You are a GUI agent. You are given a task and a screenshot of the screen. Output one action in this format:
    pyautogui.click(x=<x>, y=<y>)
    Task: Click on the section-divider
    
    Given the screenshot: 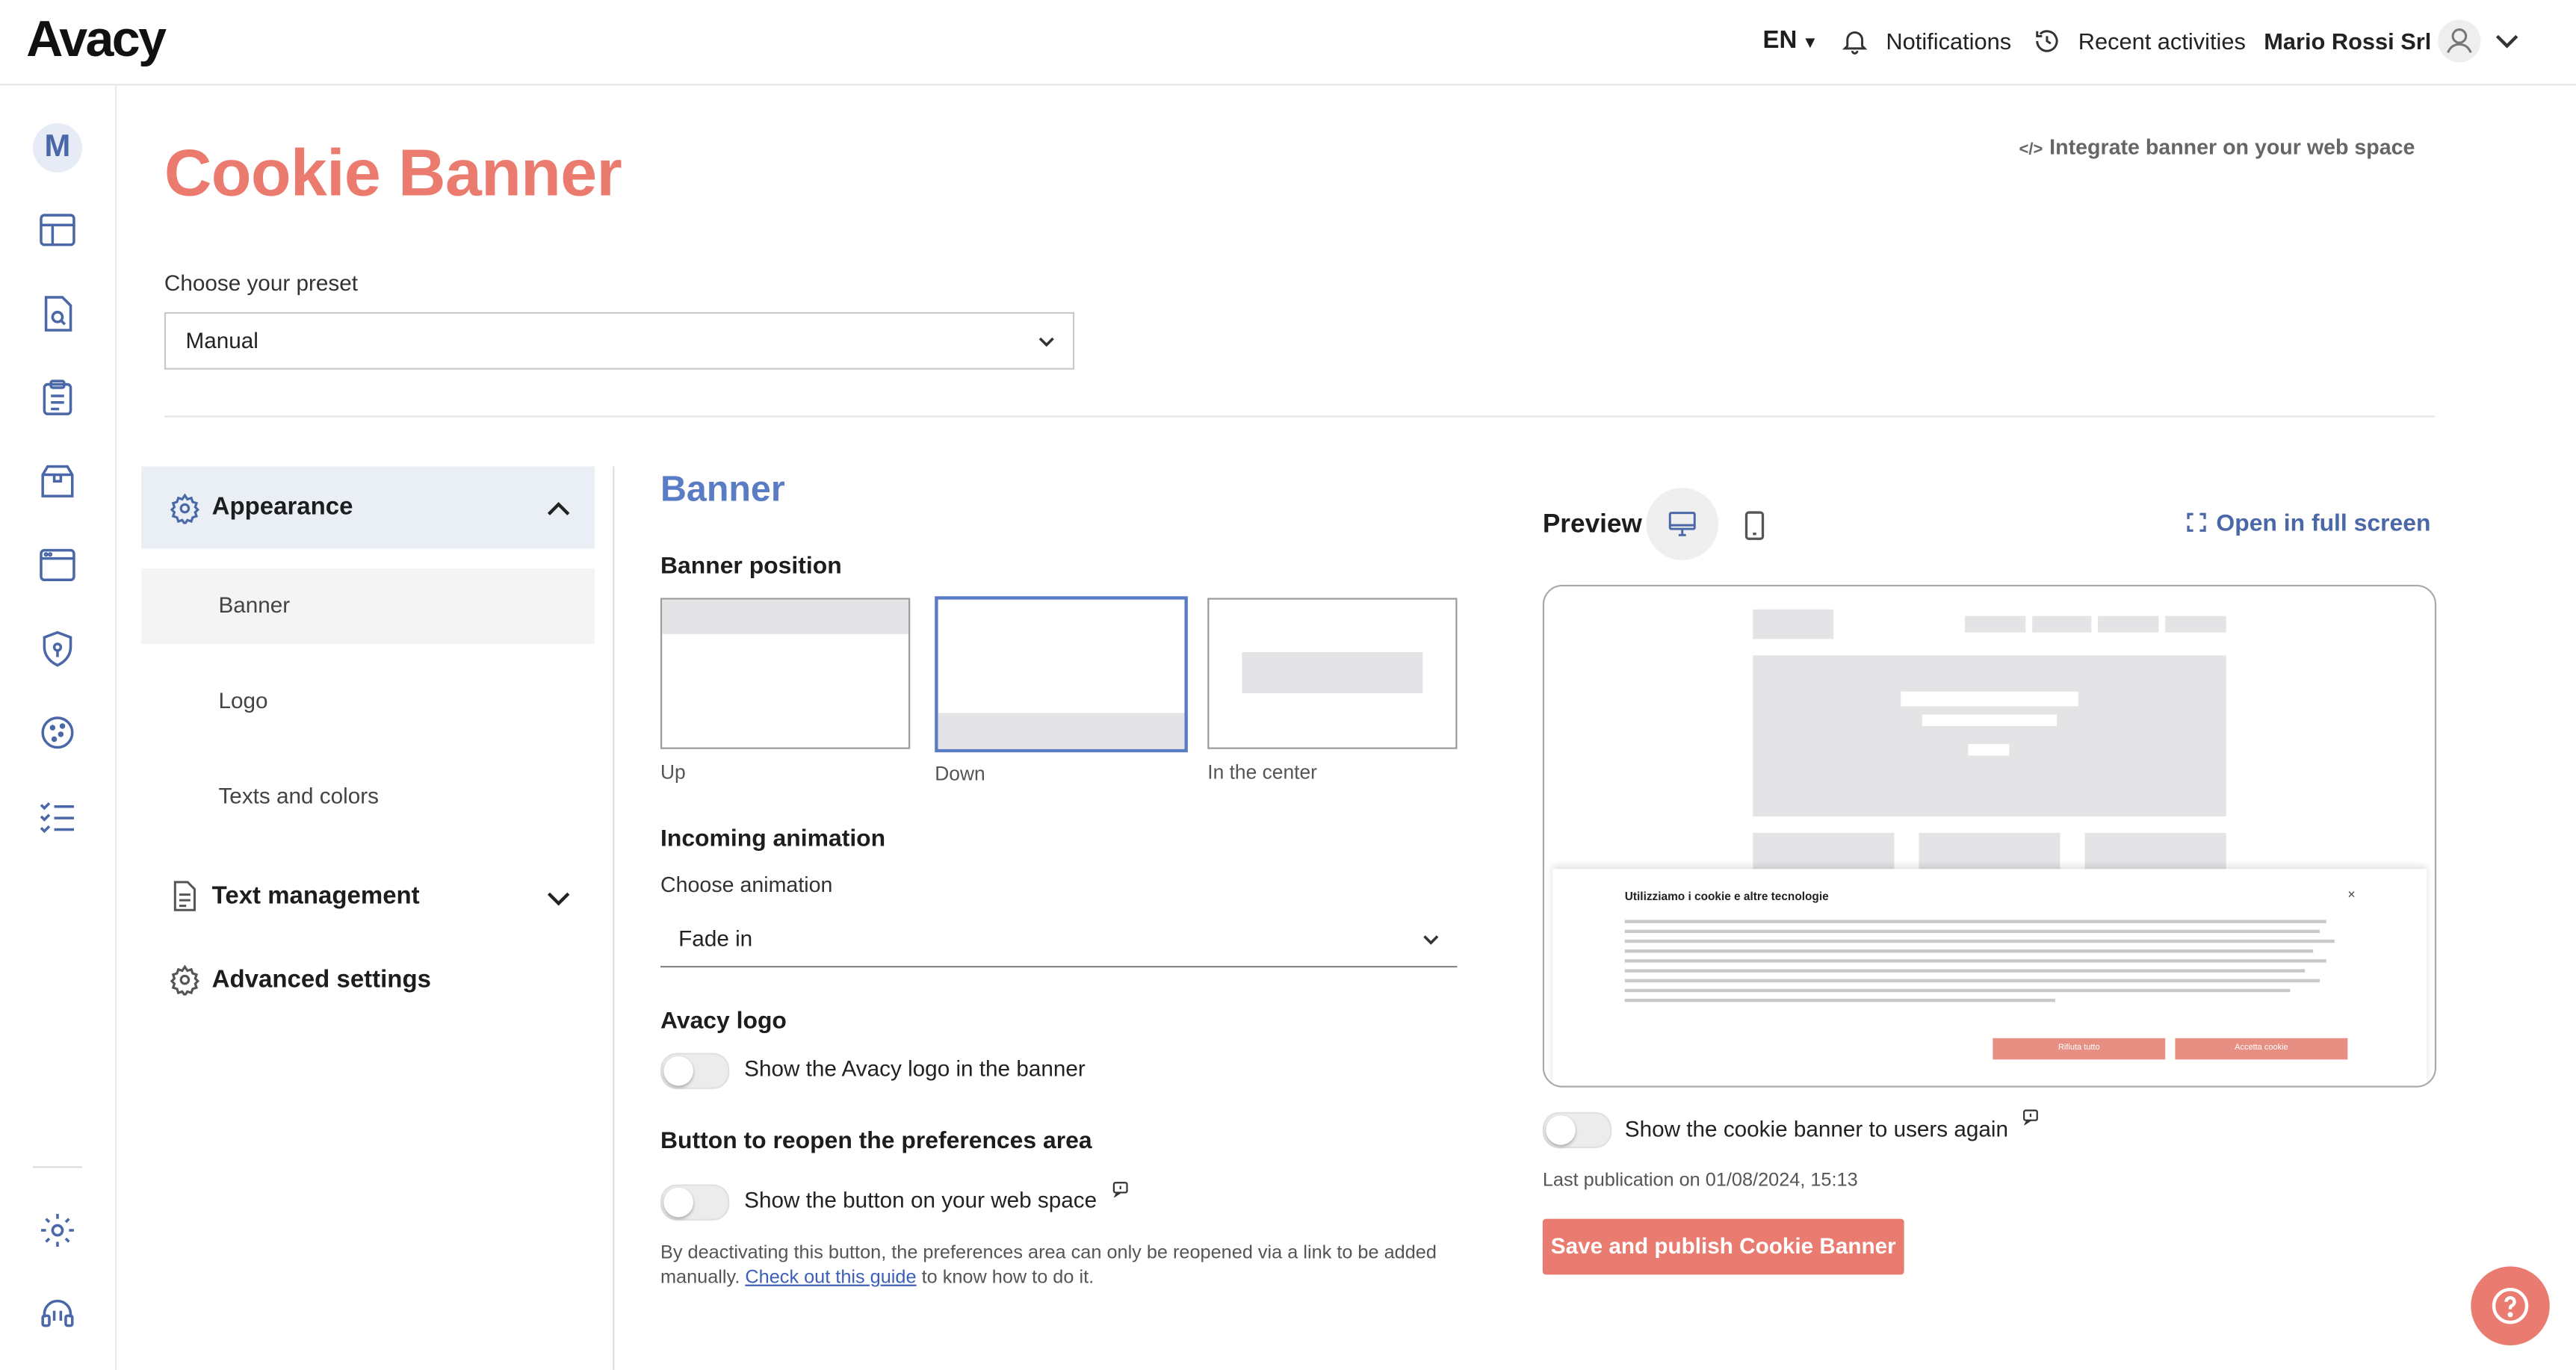 What is the action you would take?
    pyautogui.click(x=1299, y=416)
    